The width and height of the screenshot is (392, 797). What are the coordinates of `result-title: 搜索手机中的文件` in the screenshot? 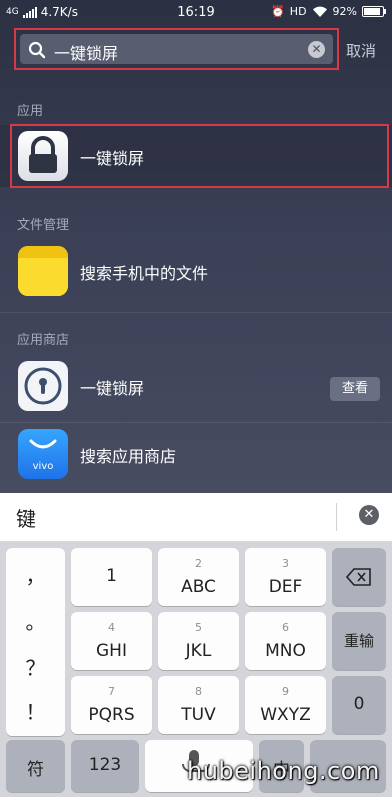 It's located at (144, 273).